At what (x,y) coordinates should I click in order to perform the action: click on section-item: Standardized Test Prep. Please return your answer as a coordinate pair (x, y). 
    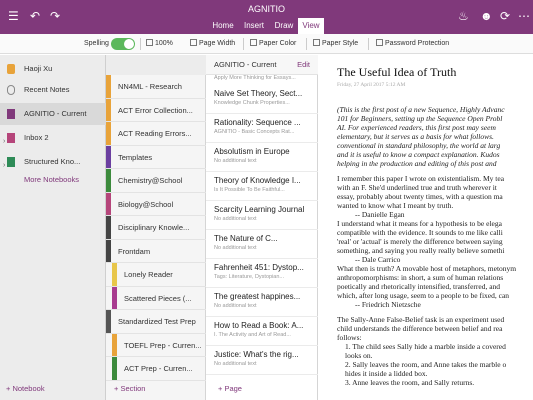
    Looking at the image, I should click on (156, 322).